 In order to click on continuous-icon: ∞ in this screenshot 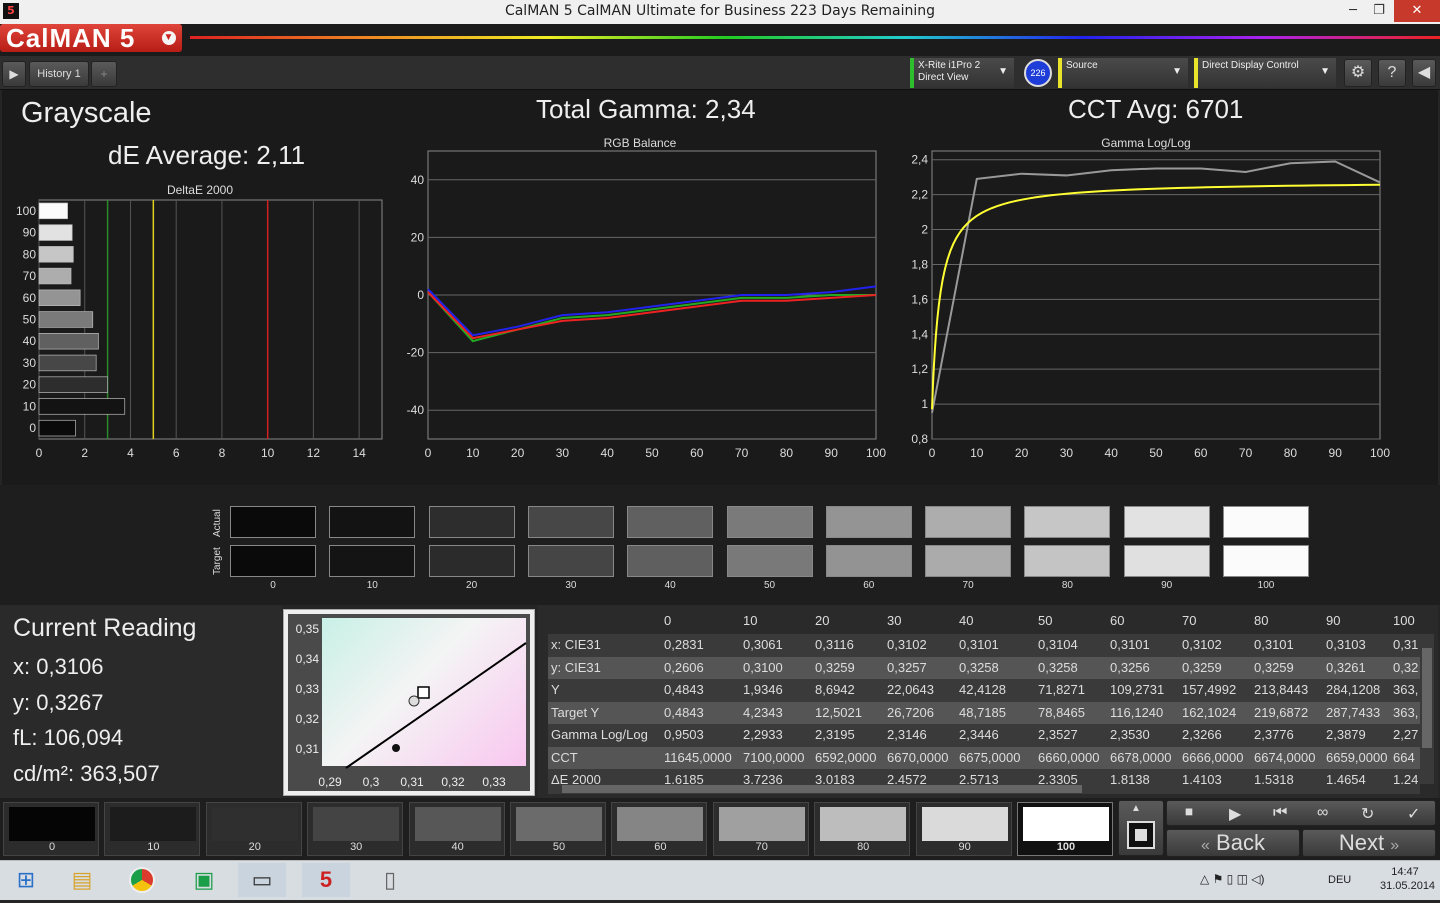, I will do `click(1322, 813)`.